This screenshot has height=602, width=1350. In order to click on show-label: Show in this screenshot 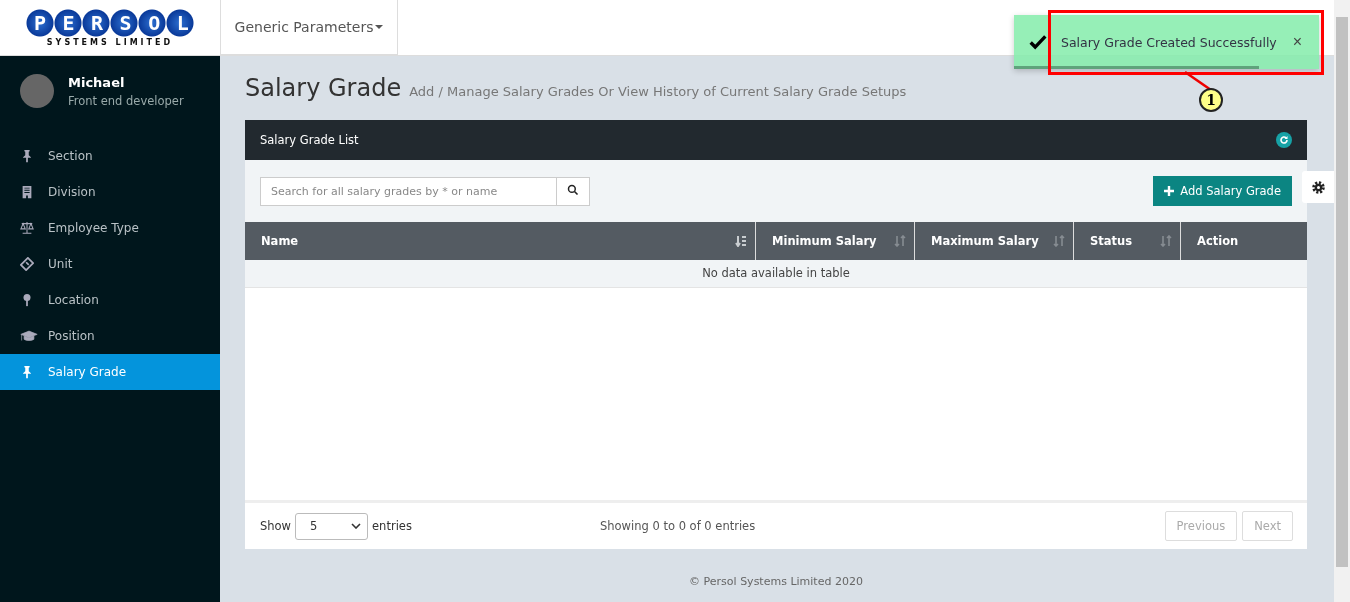, I will do `click(276, 526)`.